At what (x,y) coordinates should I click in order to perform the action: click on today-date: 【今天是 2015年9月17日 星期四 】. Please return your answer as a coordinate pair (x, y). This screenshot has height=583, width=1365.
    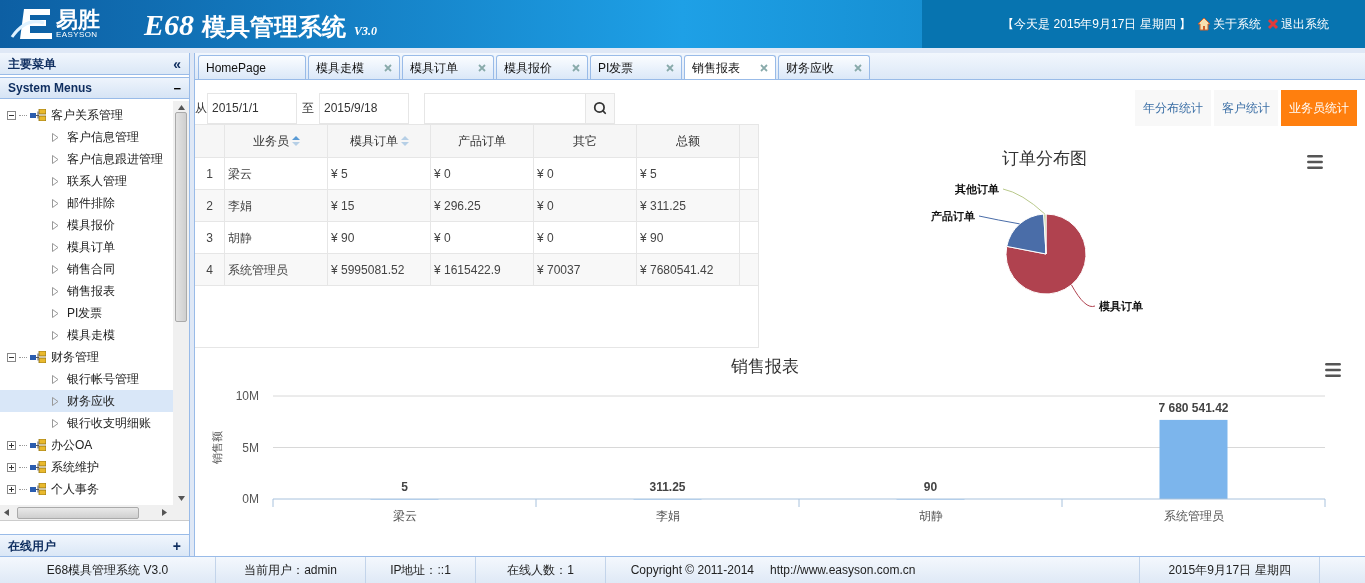
    Looking at the image, I should click on (1096, 24).